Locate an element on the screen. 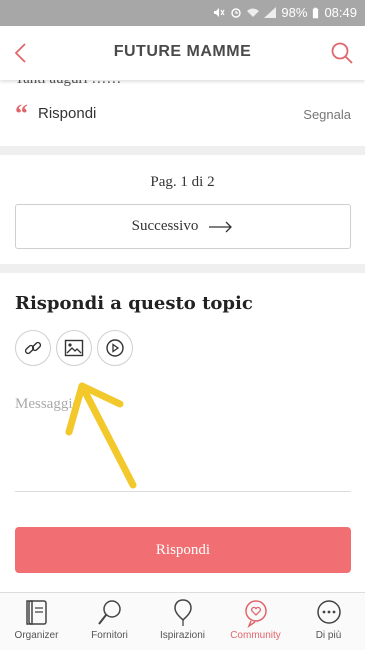 The height and width of the screenshot is (650, 365). nav-label: Organizer is located at coordinates (36, 635).